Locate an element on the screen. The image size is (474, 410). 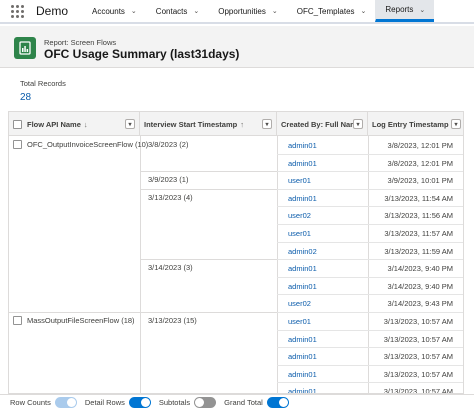
column-label: Created By: Full Name is located at coordinates (321, 124).